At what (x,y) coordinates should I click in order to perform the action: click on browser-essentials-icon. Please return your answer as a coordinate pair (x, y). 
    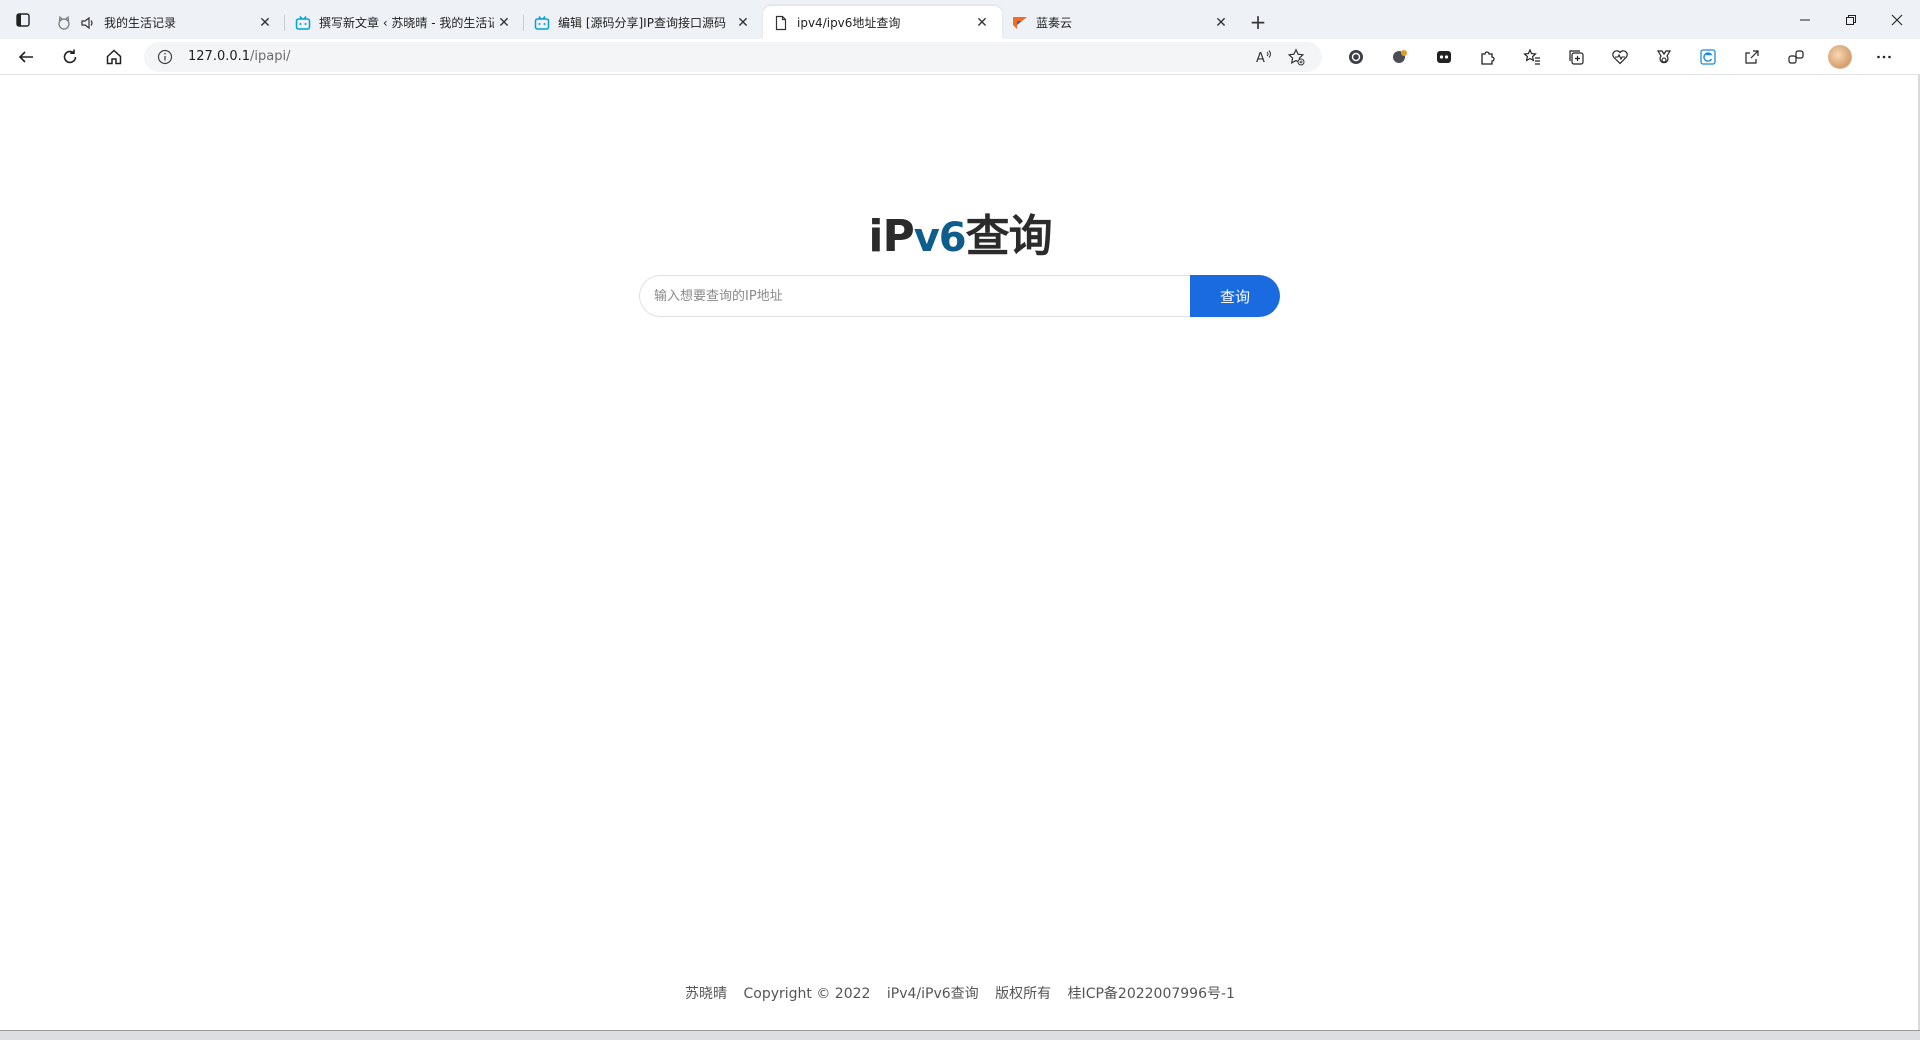
    Looking at the image, I should click on (1620, 57).